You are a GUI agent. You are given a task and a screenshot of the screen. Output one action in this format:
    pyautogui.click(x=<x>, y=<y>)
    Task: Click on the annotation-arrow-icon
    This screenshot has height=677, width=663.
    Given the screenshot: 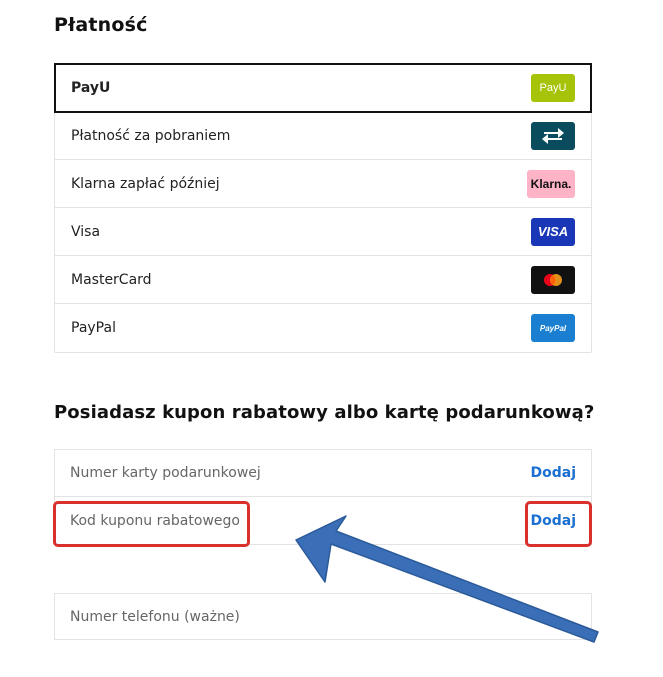 What is the action you would take?
    pyautogui.click(x=447, y=579)
    